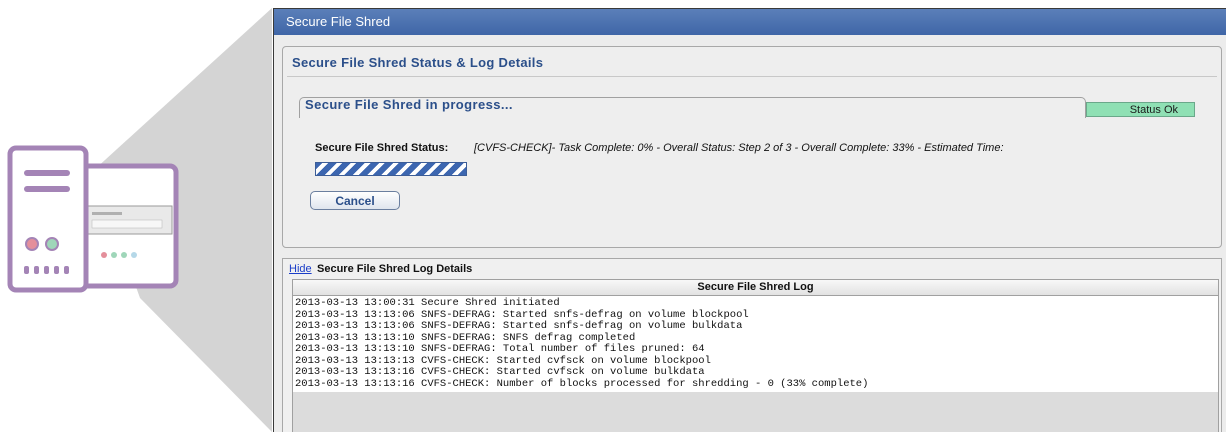  What do you see at coordinates (382, 148) in the screenshot?
I see `status-label: Secure File Shred Status:` at bounding box center [382, 148].